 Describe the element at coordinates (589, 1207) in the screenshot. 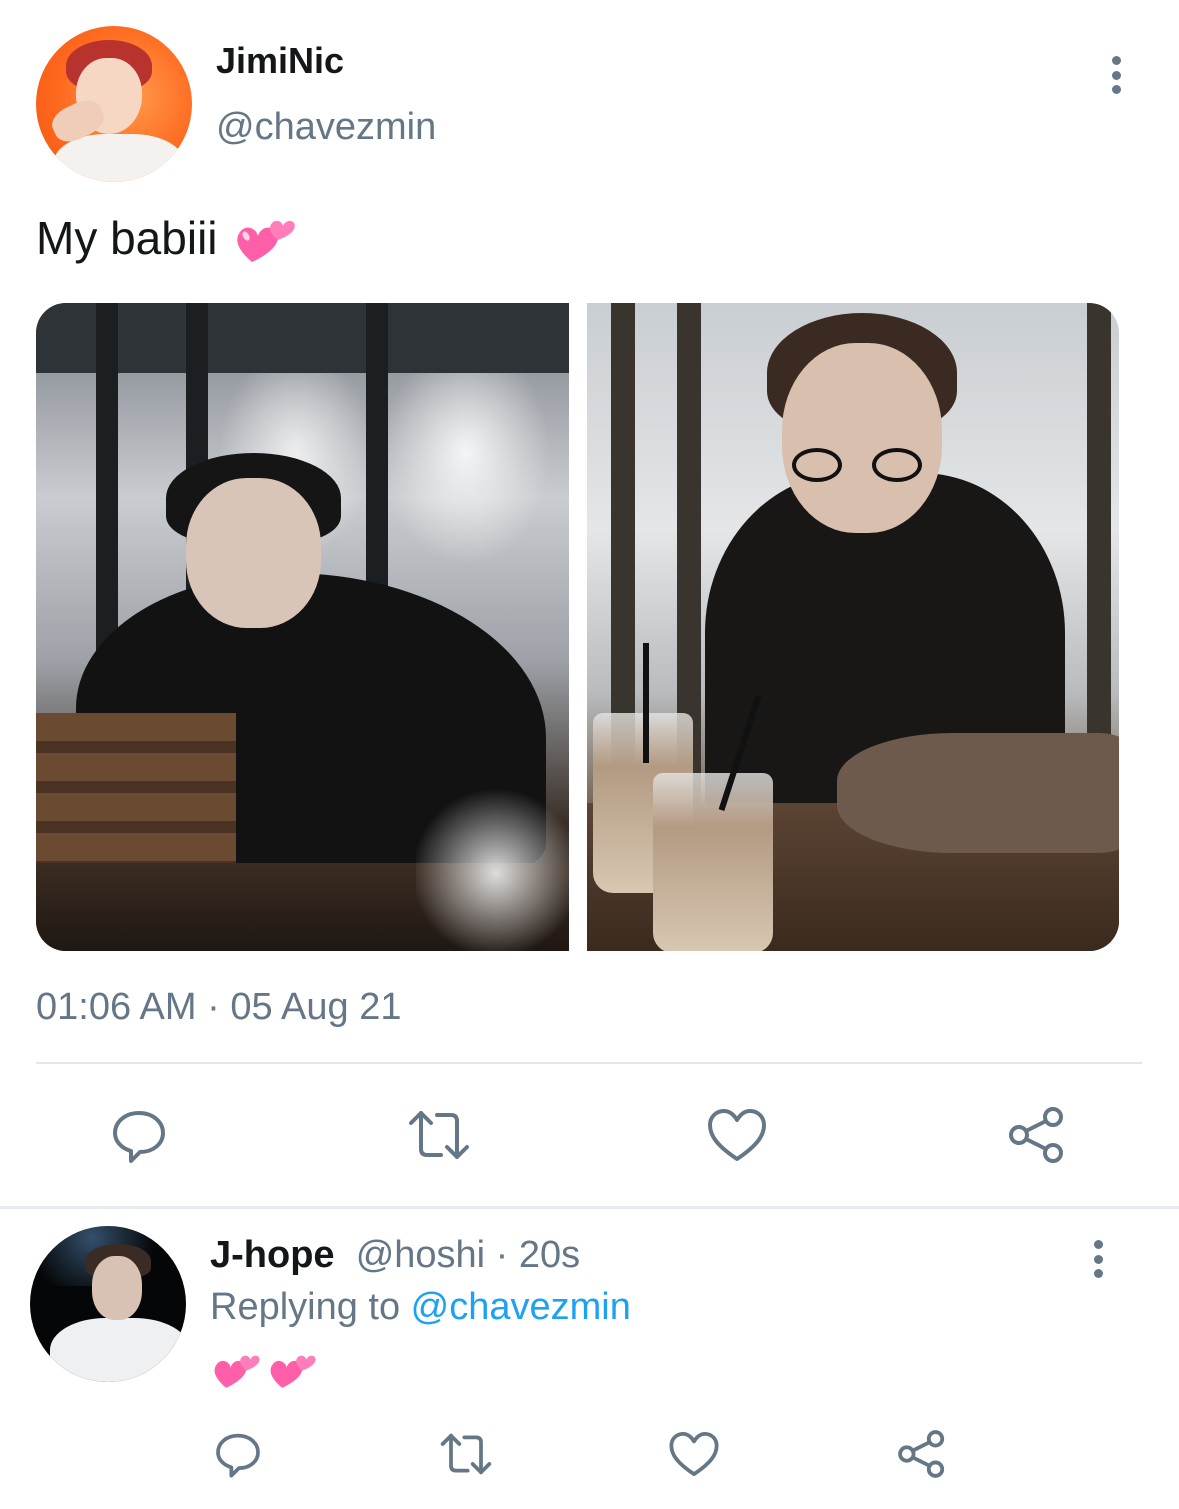

I see `section-separator` at that location.